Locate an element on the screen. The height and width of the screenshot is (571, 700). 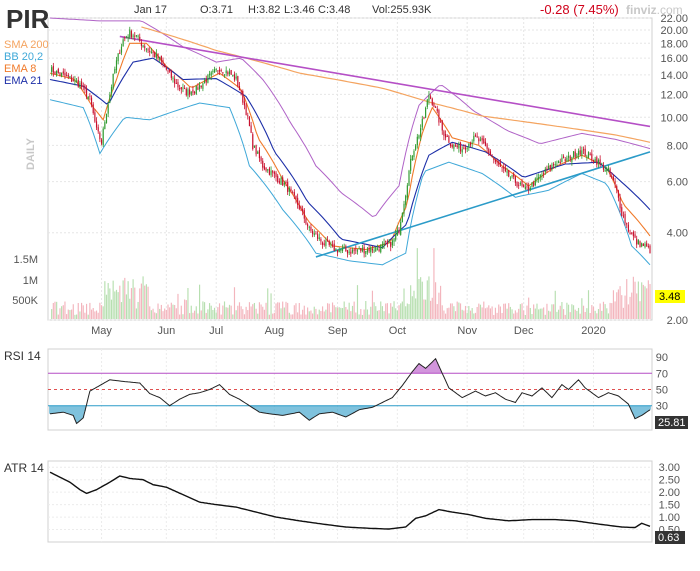
bar-date: Jan 17 is located at coordinates (150, 10).